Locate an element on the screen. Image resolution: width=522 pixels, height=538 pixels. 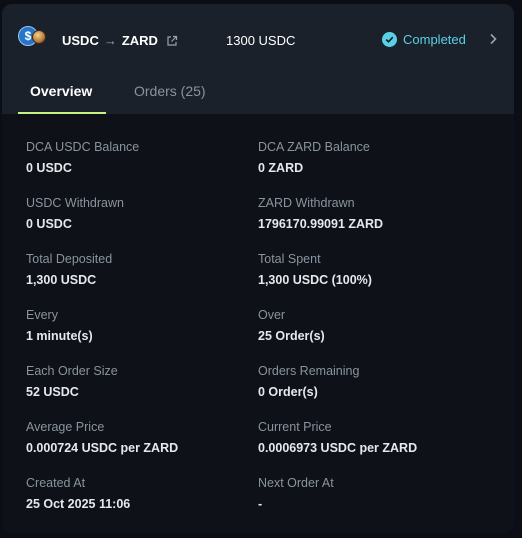
field-label: Average Price is located at coordinates (65, 427).